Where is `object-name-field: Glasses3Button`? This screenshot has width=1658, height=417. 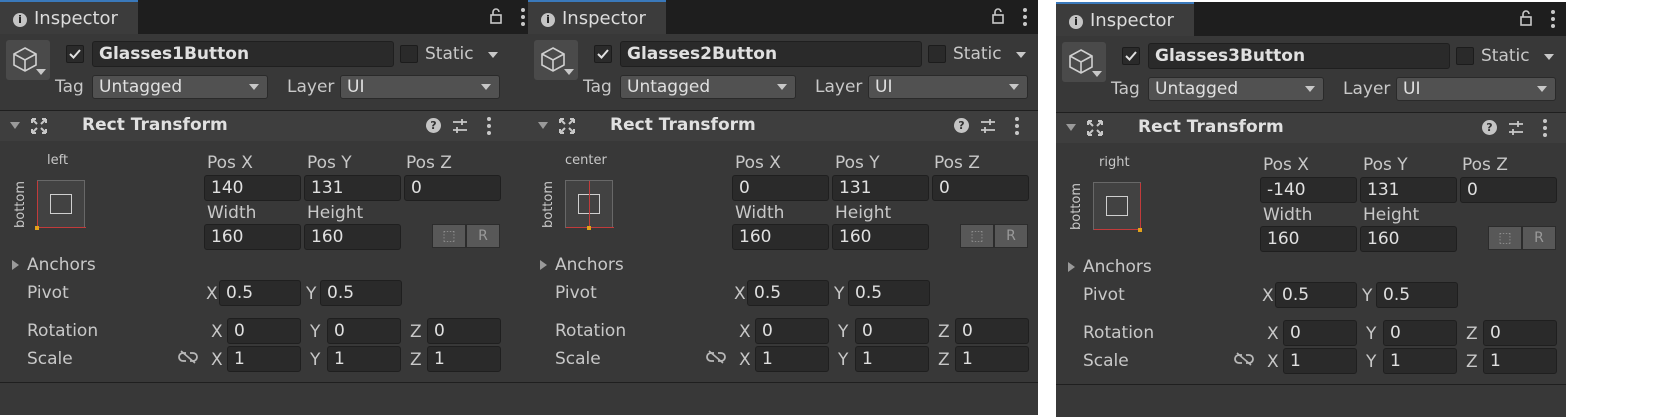 object-name-field: Glasses3Button is located at coordinates (1299, 56).